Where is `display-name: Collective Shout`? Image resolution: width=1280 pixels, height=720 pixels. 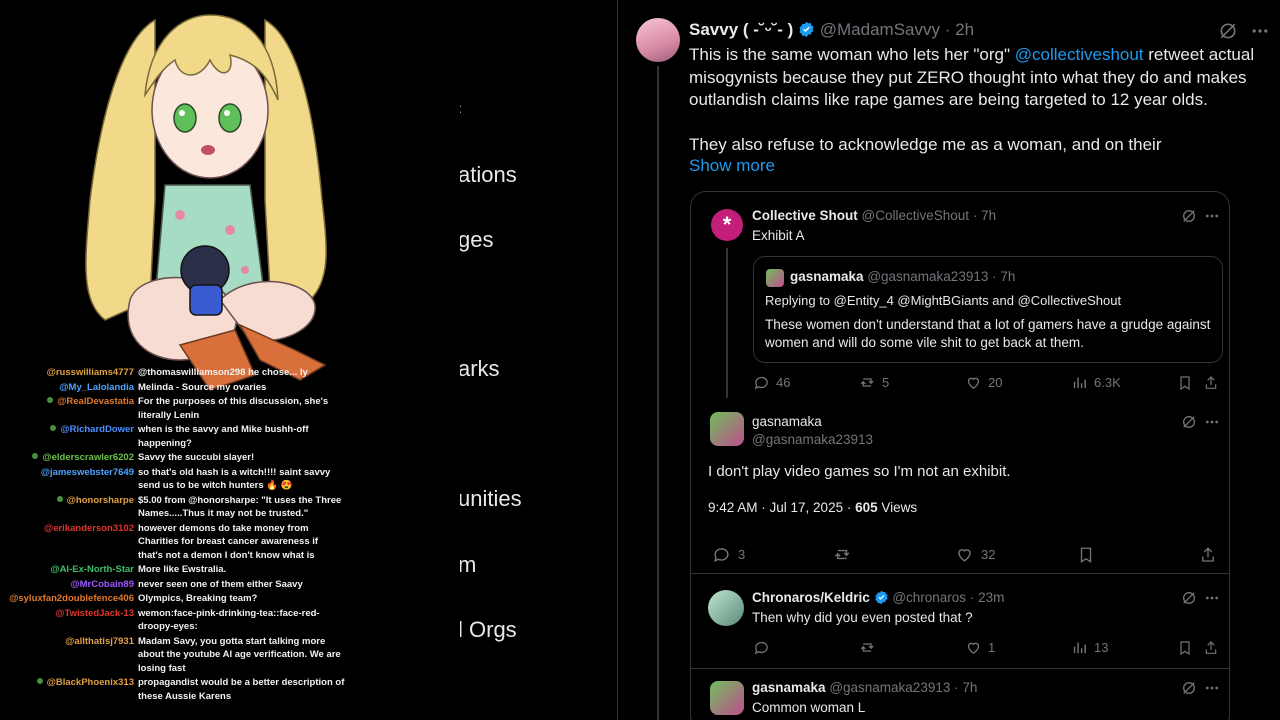 display-name: Collective Shout is located at coordinates (805, 215).